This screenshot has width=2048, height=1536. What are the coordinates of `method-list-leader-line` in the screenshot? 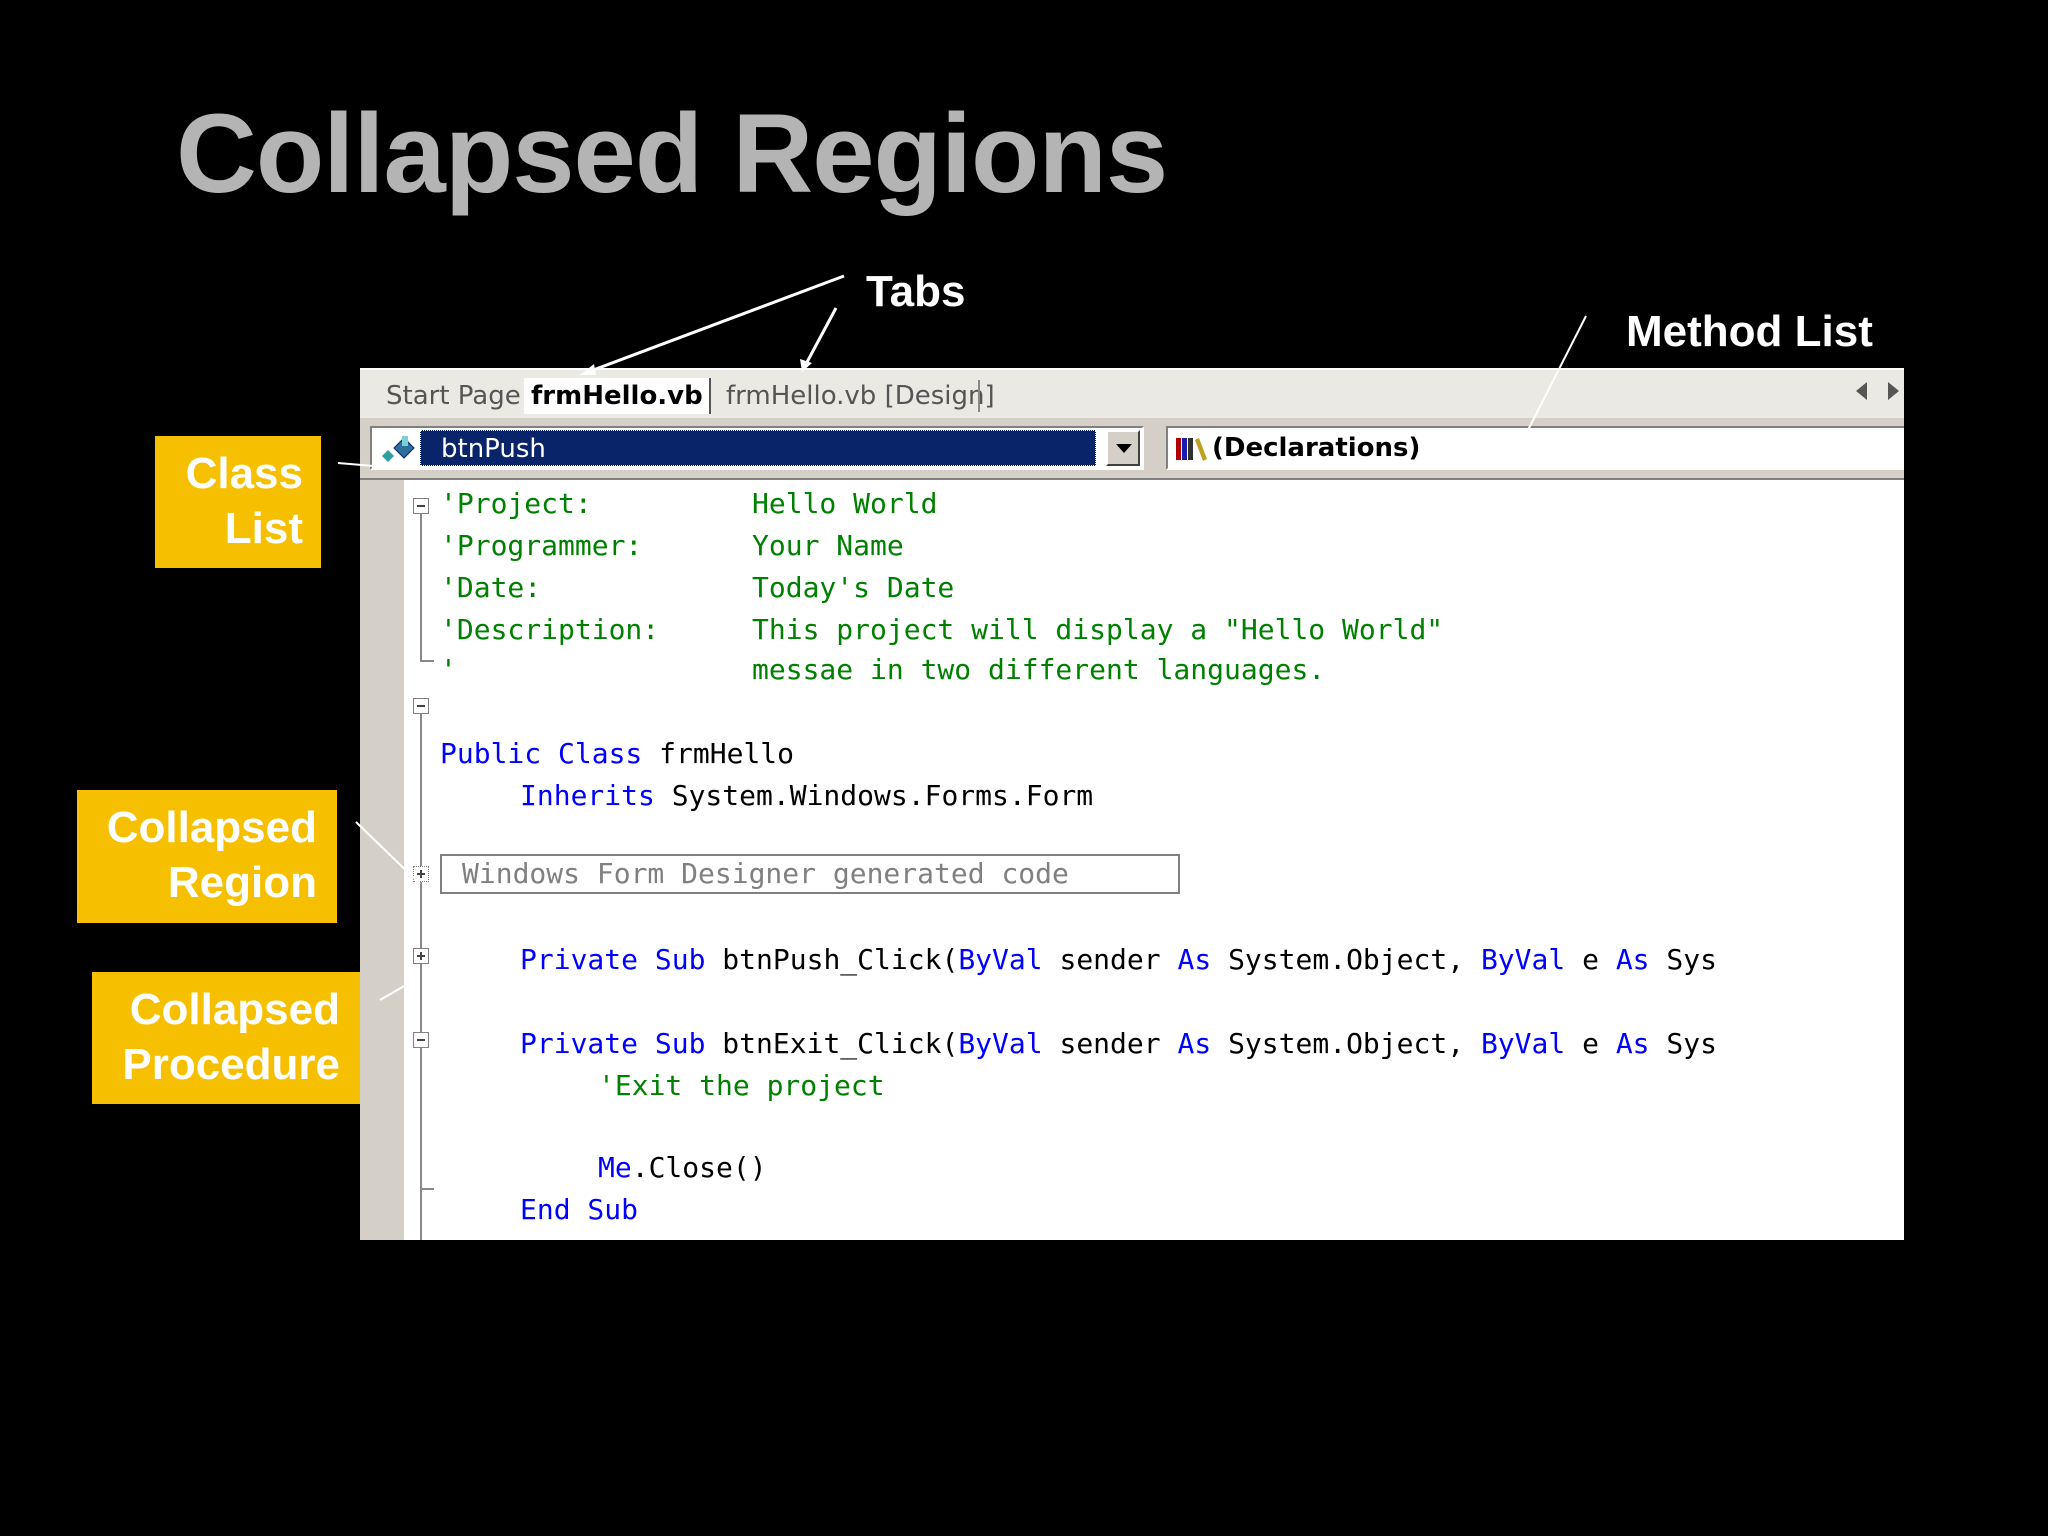 It's located at (1556, 375).